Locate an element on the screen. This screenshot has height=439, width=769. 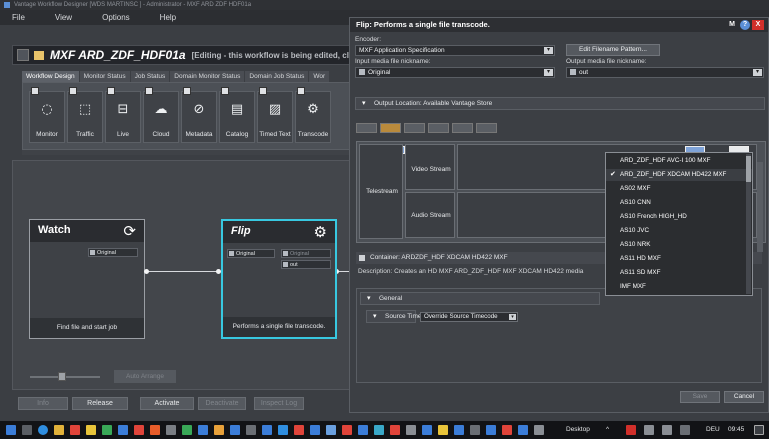
tab-more: Wor is located at coordinates (319, 76).